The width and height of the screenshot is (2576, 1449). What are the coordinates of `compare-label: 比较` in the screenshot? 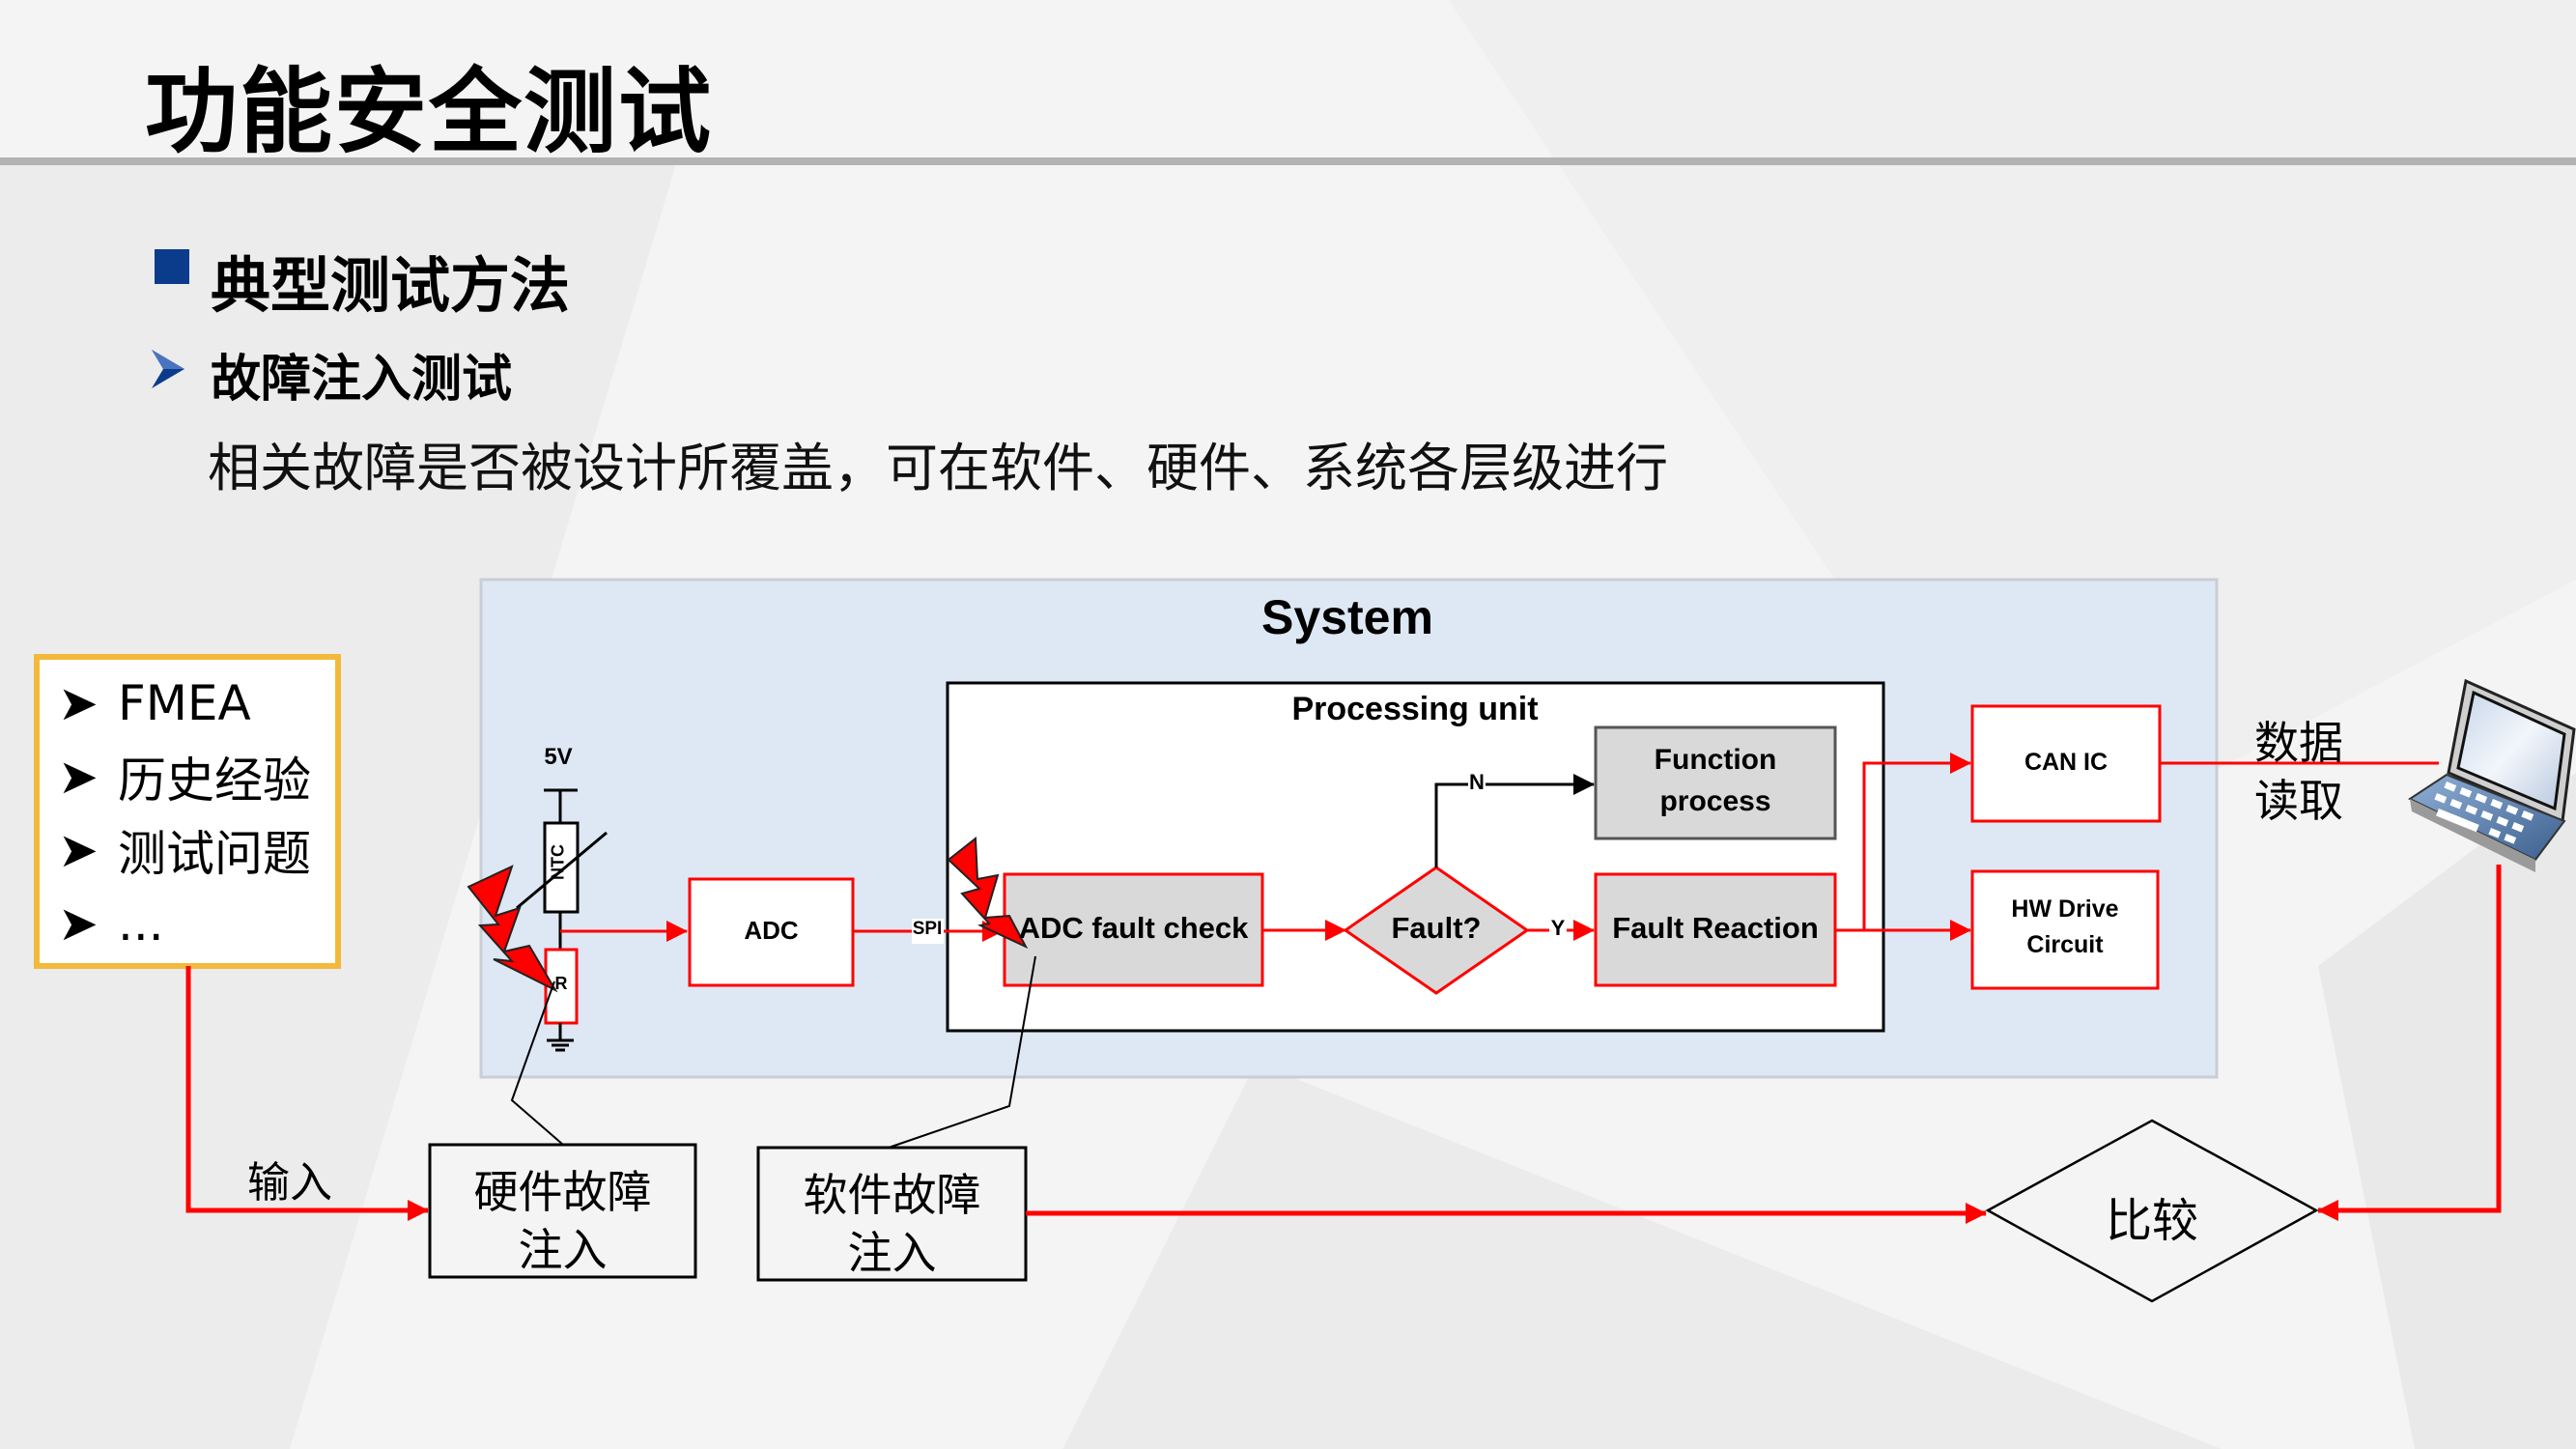 It's located at (2151, 1221).